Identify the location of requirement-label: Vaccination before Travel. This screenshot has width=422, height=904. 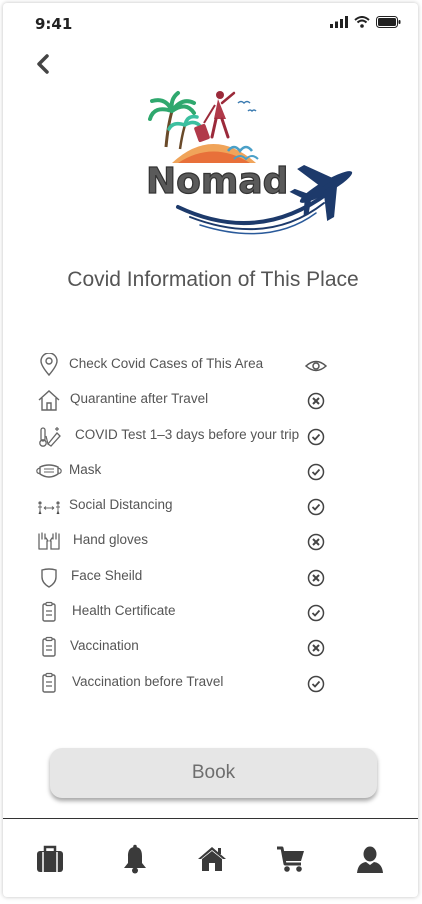
(148, 681).